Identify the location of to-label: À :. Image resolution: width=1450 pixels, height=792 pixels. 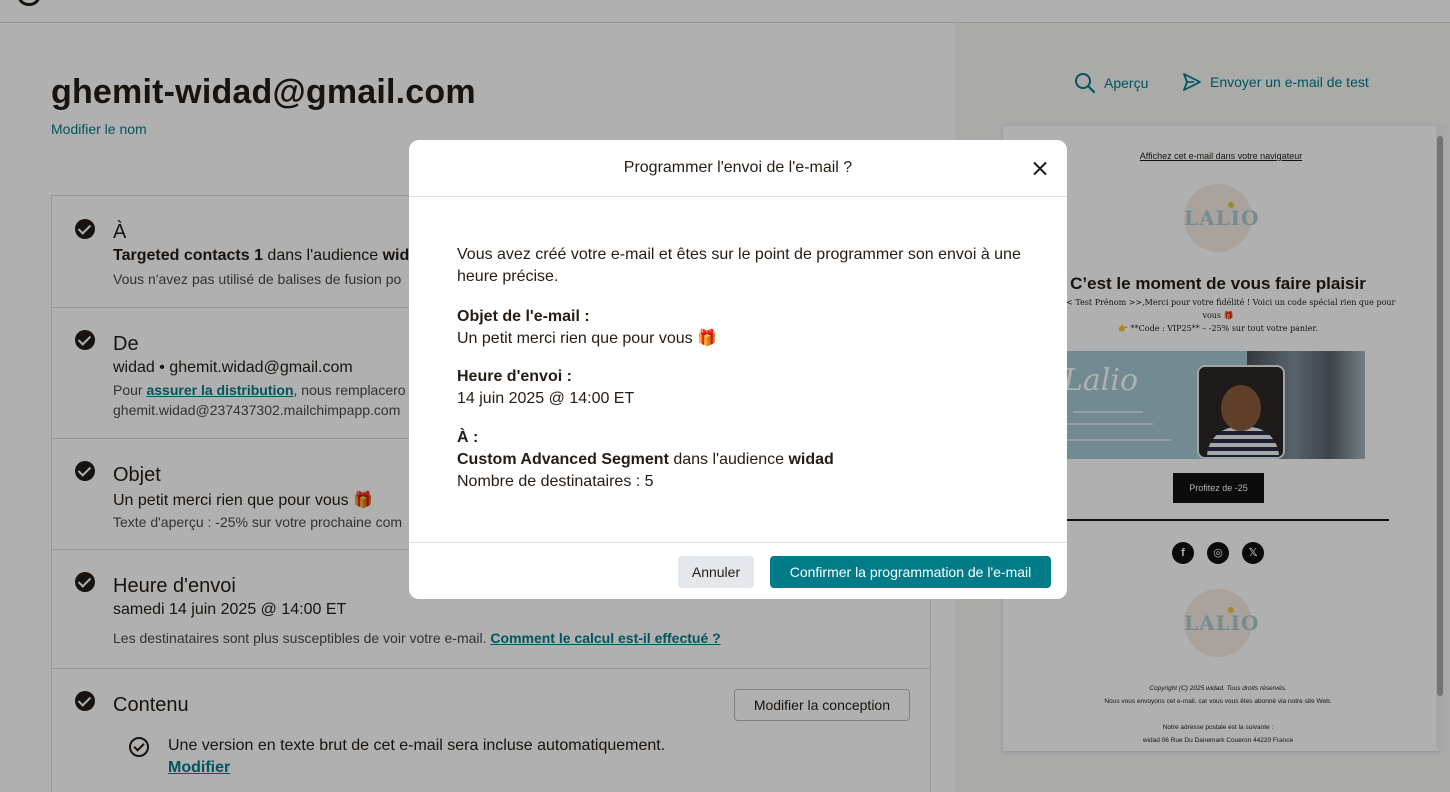
(468, 437).